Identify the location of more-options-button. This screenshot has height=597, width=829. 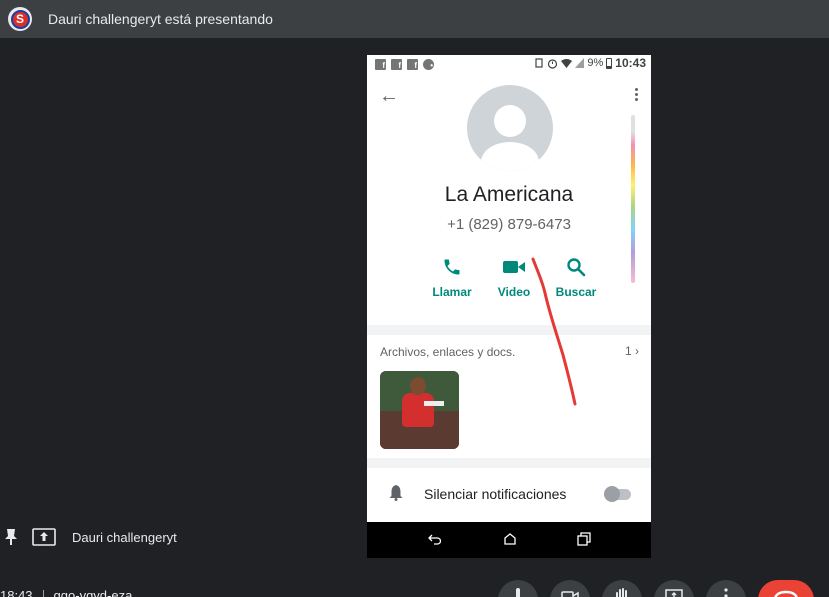
(726, 588).